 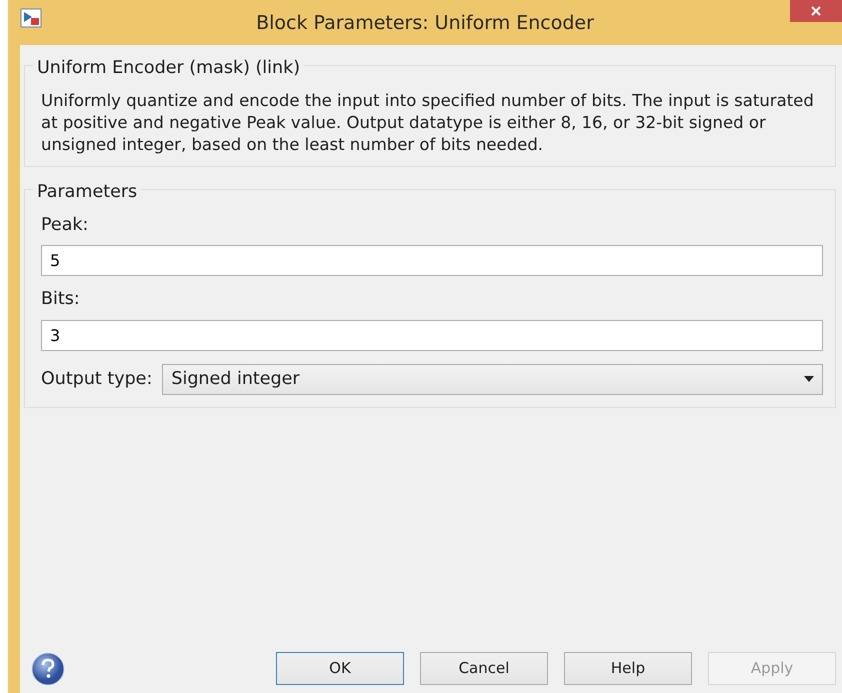 What do you see at coordinates (60, 300) in the screenshot?
I see `field-label: Bits:` at bounding box center [60, 300].